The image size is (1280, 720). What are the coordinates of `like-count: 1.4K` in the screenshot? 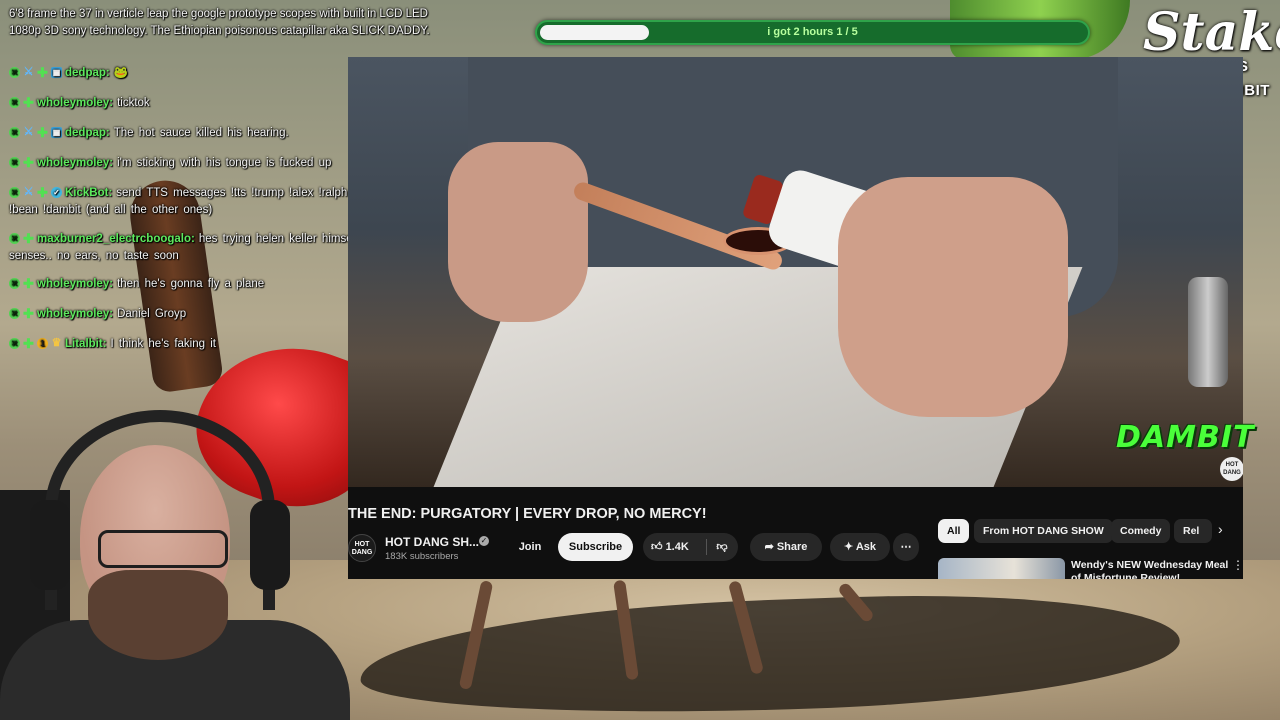 It's located at (677, 547).